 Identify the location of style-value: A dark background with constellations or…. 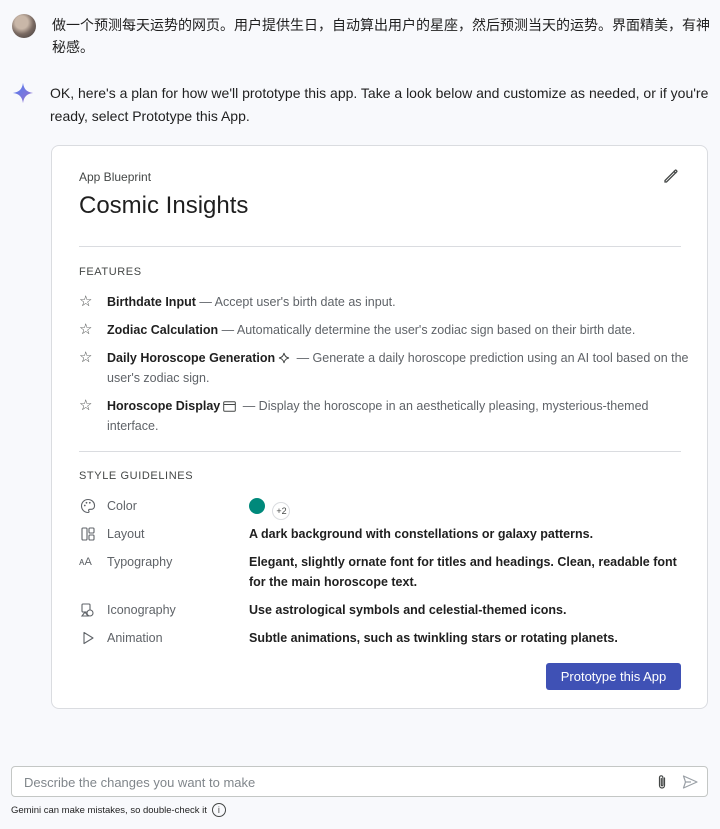
(421, 534).